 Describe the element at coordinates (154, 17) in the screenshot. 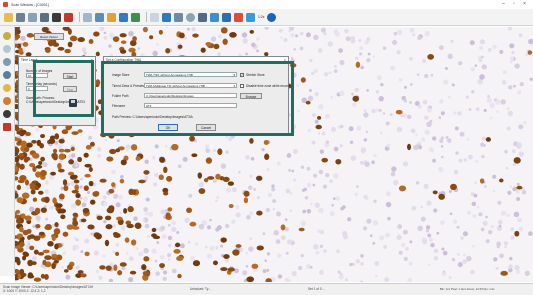

I see `crosshair-icon` at that location.